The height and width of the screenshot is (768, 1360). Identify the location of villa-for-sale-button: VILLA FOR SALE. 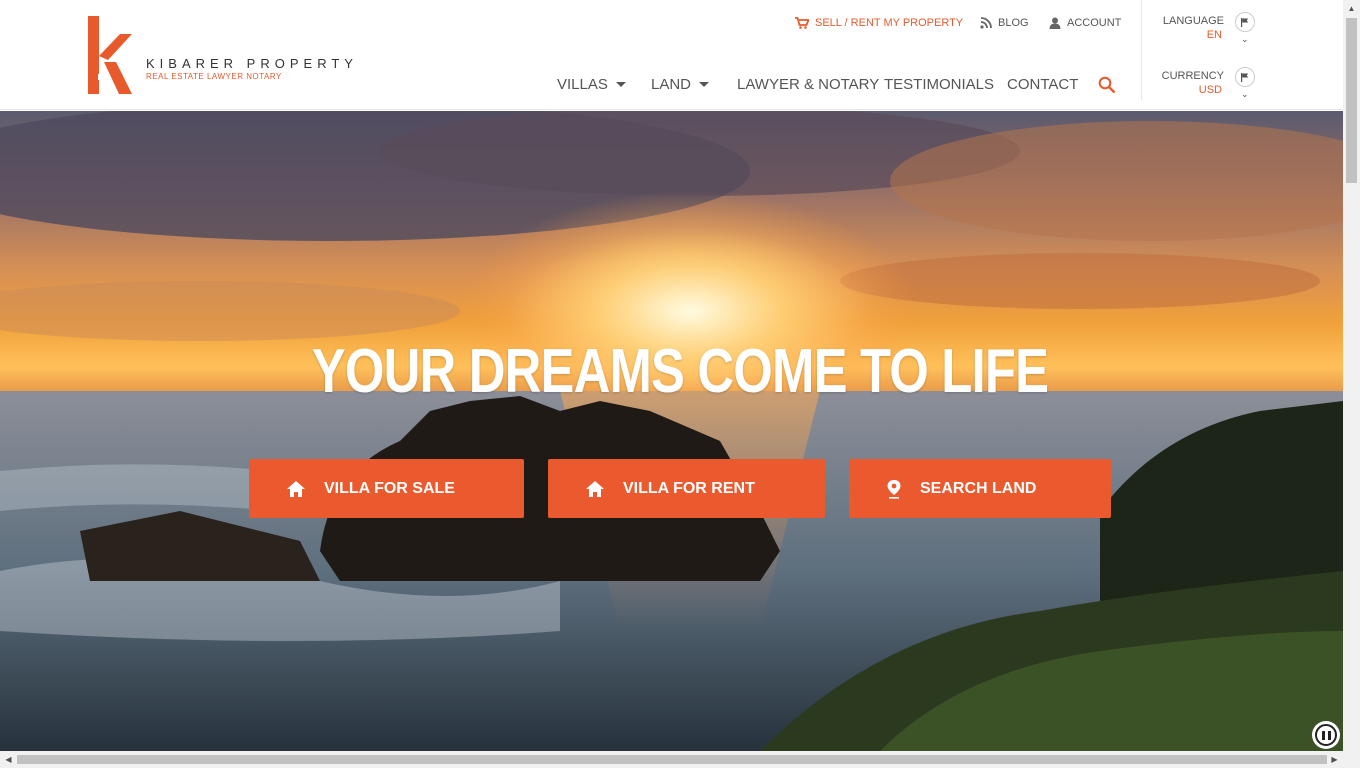
(386, 488).